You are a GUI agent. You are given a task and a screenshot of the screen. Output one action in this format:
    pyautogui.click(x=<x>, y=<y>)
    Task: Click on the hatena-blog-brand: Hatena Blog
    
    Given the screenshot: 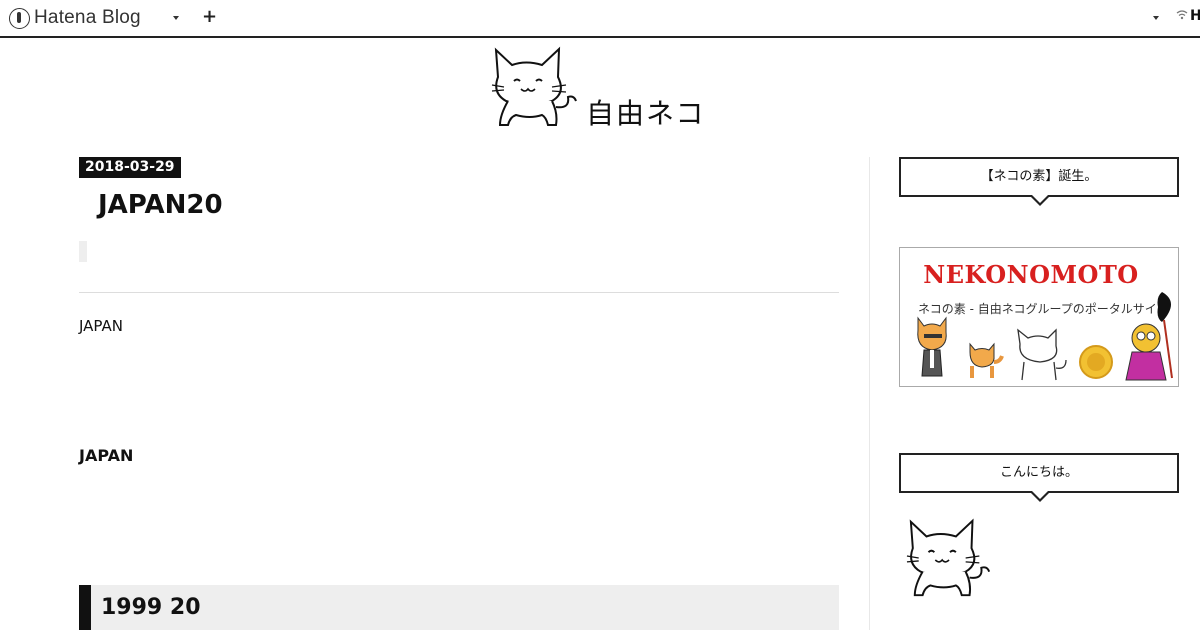 What is the action you would take?
    pyautogui.click(x=75, y=18)
    